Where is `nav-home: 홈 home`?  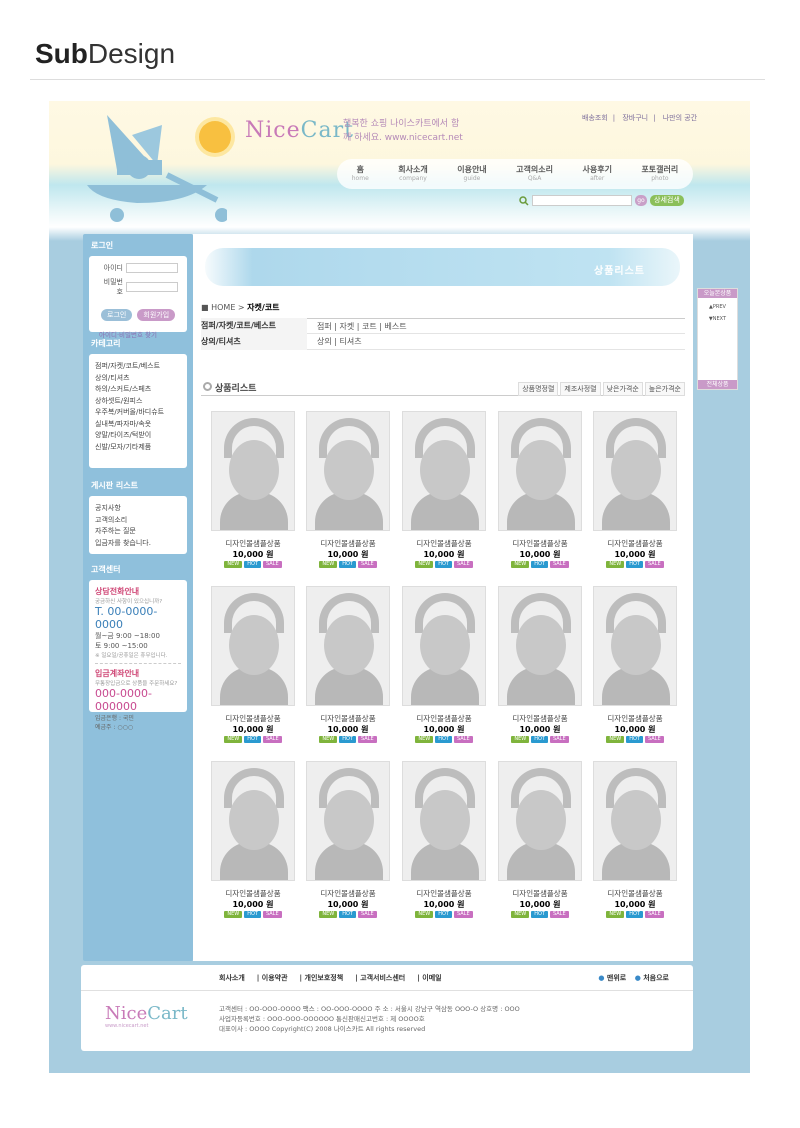 nav-home: 홈 home is located at coordinates (360, 174).